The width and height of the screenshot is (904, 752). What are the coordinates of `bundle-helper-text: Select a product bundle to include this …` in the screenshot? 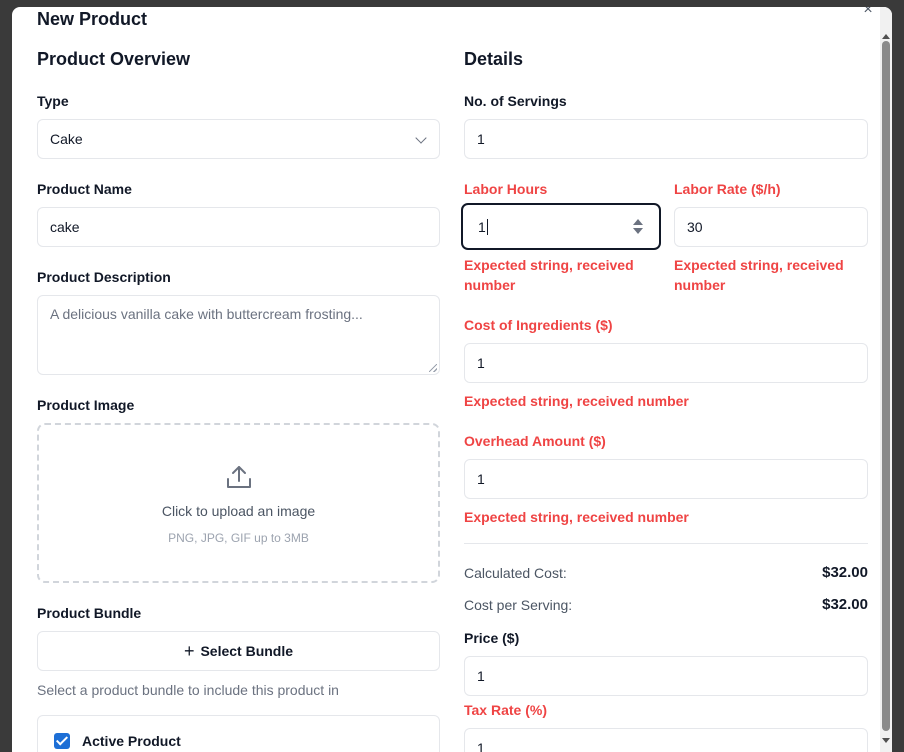 It's located at (188, 690).